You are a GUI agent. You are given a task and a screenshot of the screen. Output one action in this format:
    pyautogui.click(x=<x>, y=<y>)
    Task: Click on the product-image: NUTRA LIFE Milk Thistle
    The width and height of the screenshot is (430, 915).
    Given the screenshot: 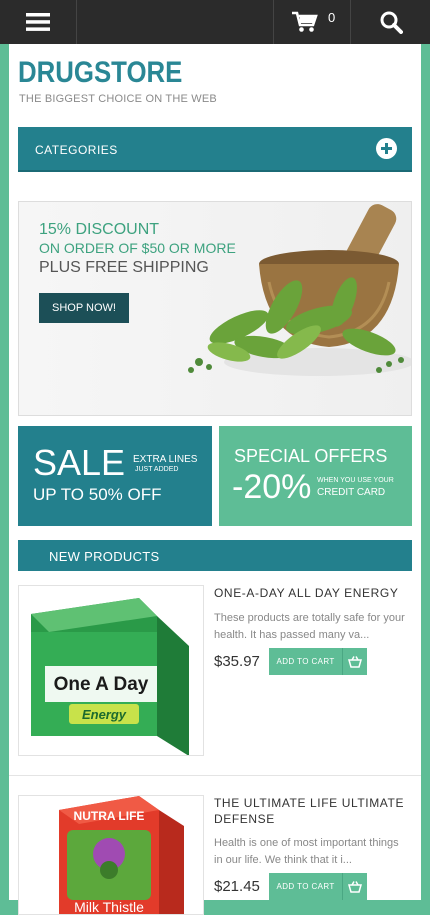 What is the action you would take?
    pyautogui.click(x=111, y=855)
    